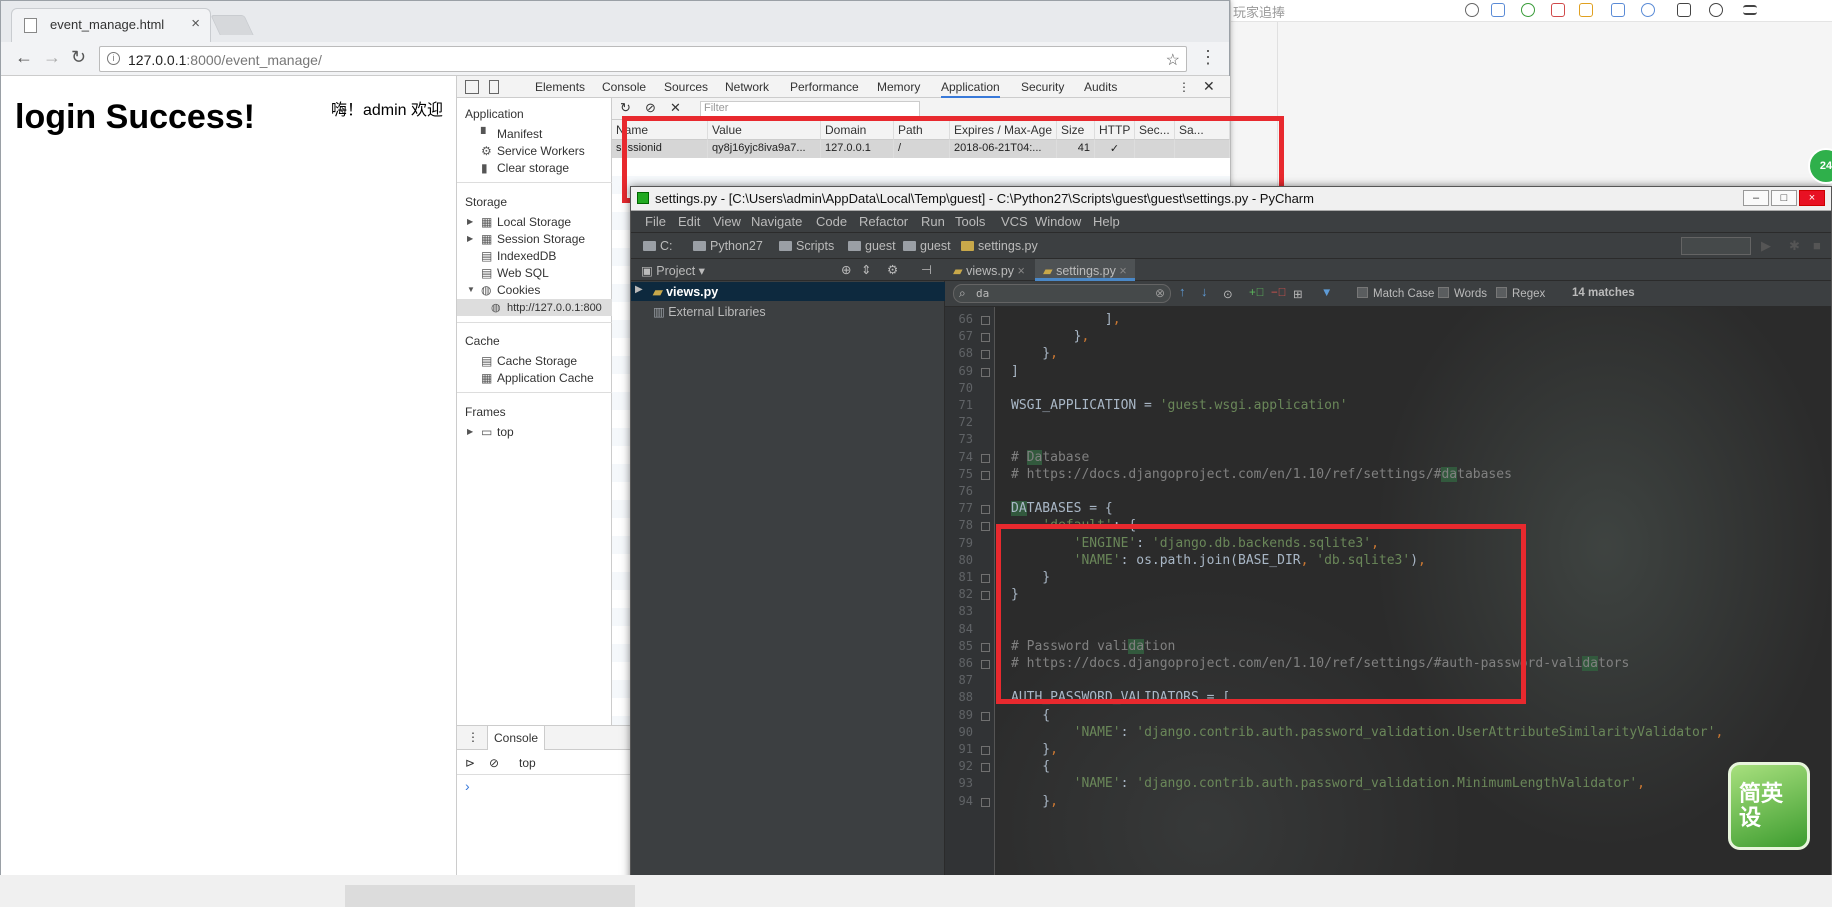  I want to click on breadcrumb-python27: Python27, so click(728, 246).